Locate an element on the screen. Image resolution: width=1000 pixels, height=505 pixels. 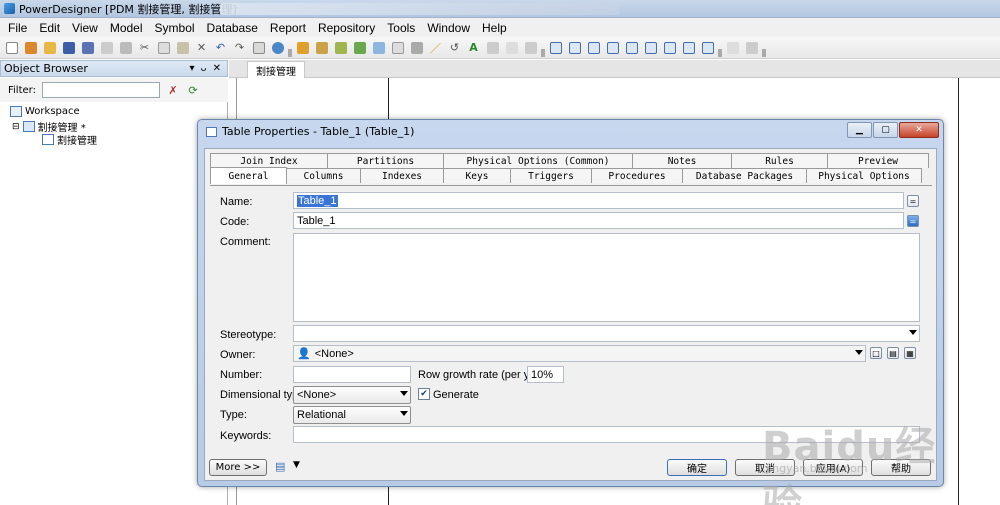
check-model-icon is located at coordinates (277, 47).